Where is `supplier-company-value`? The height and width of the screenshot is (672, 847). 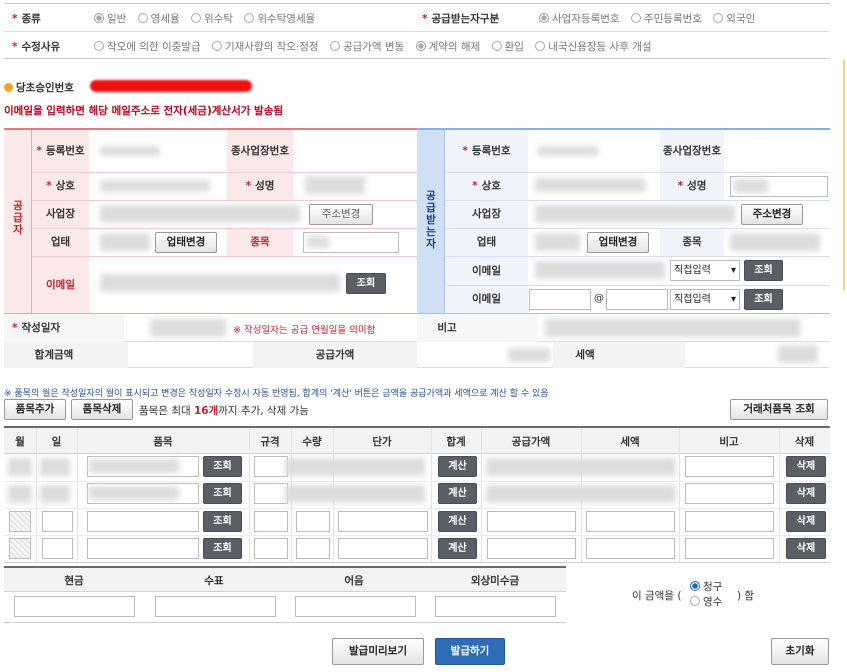
supplier-company-value is located at coordinates (155, 186).